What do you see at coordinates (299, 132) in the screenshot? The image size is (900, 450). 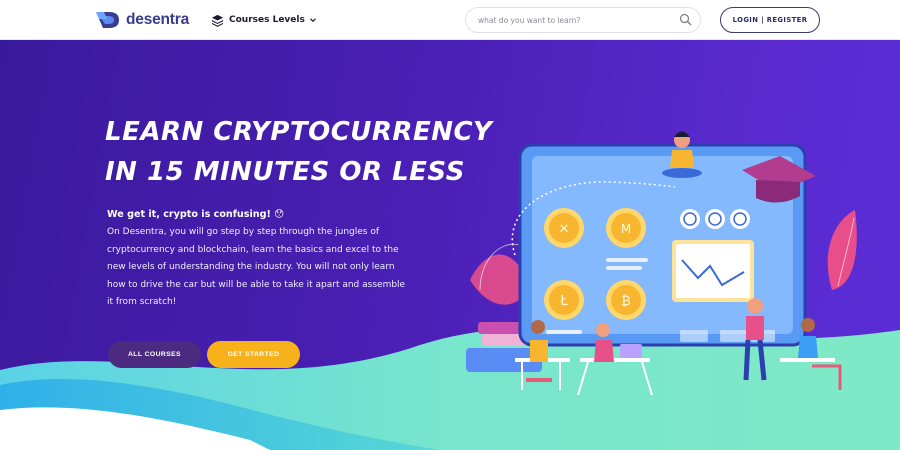 I see `headline-line-1: LEARN CRYPTOCURRENCY` at bounding box center [299, 132].